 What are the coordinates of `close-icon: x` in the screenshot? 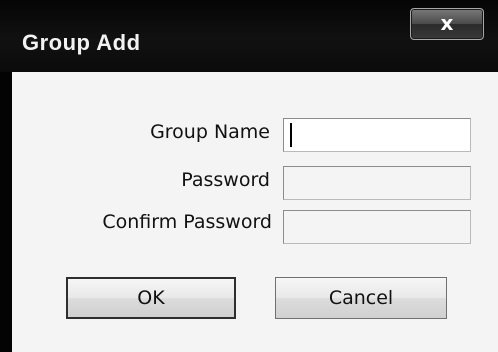 It's located at (447, 23).